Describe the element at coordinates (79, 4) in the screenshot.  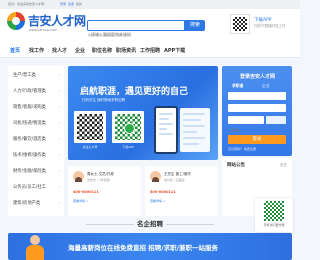
I see `topbar-my-link: 我的` at that location.